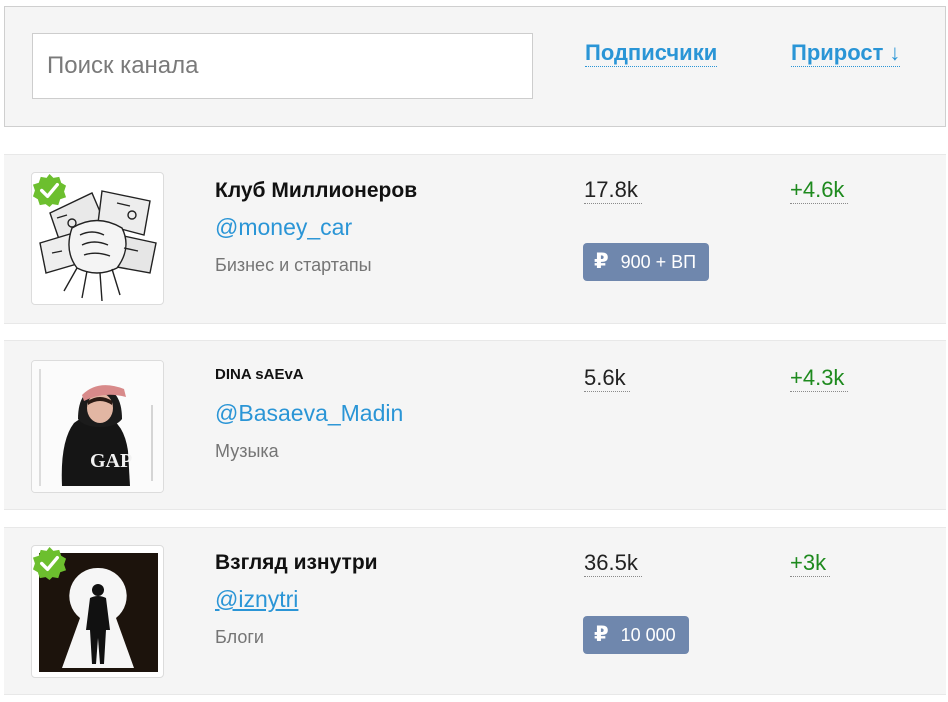 The height and width of the screenshot is (702, 948). What do you see at coordinates (607, 378) in the screenshot?
I see `subscriber-count: 5.6k` at bounding box center [607, 378].